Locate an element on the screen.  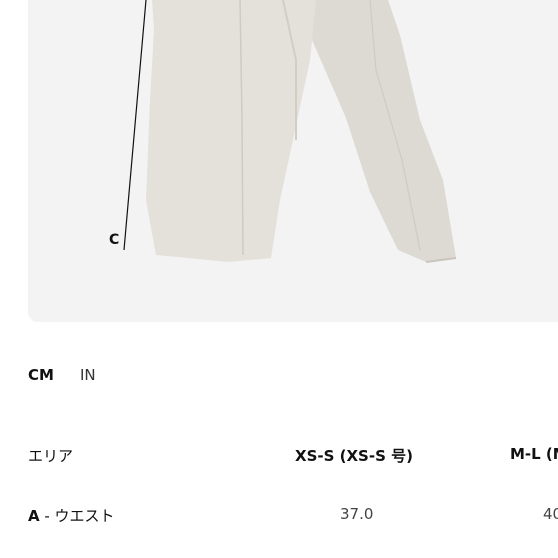
row-value-m-l: 40 is located at coordinates (550, 514).